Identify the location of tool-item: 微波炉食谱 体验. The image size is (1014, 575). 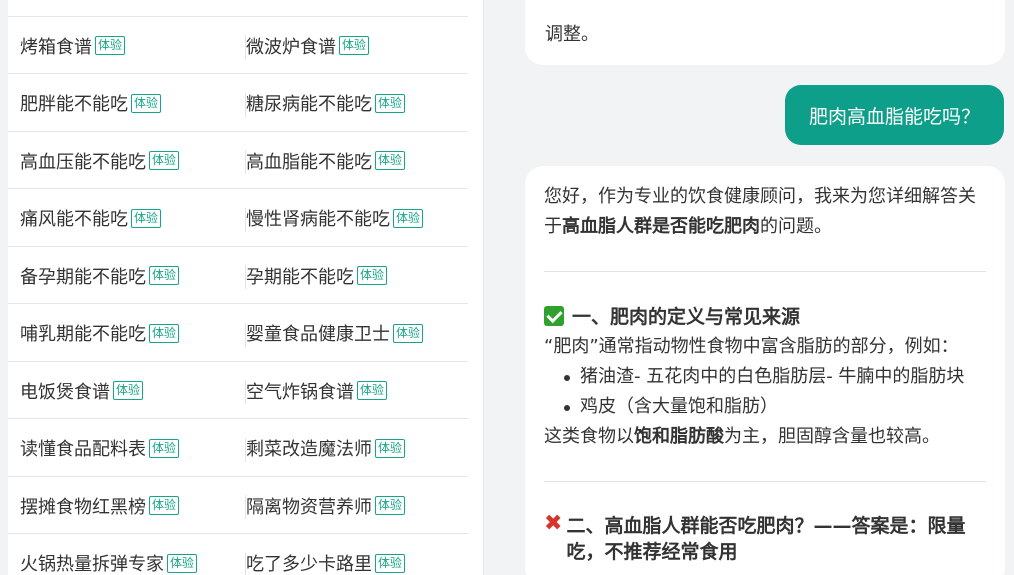
(308, 45).